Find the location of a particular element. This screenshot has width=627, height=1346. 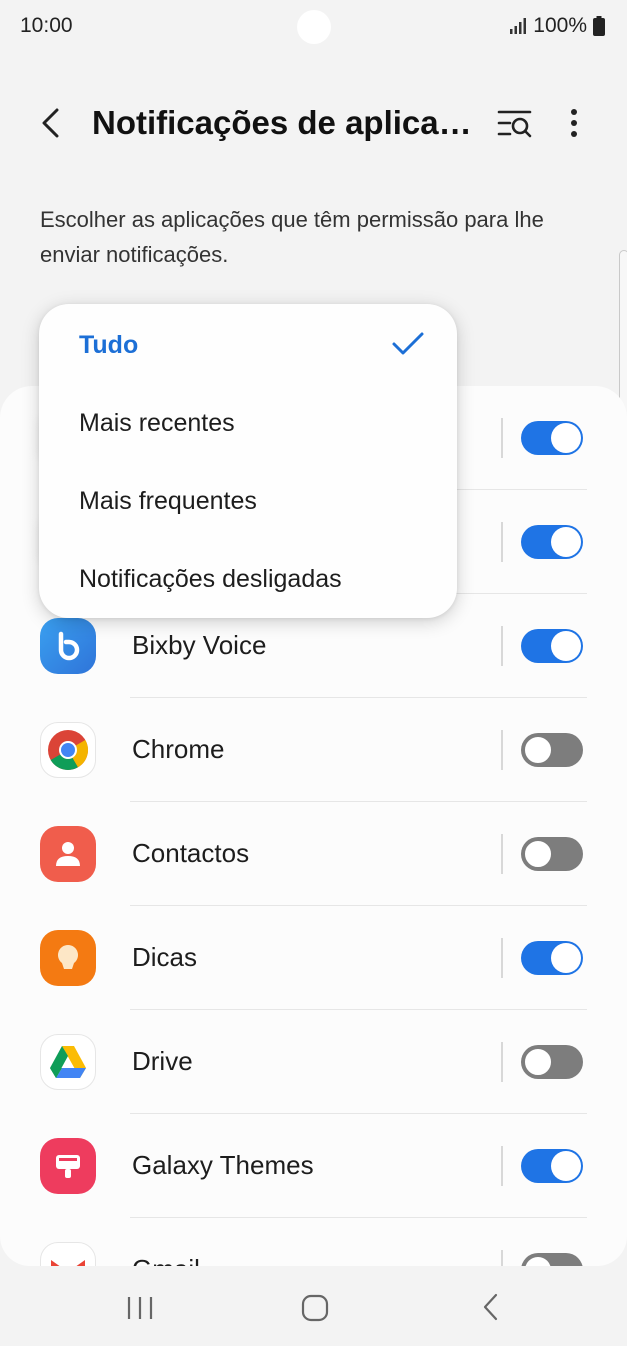

dropdown-item-frequent: Mais frequentes is located at coordinates (168, 501).